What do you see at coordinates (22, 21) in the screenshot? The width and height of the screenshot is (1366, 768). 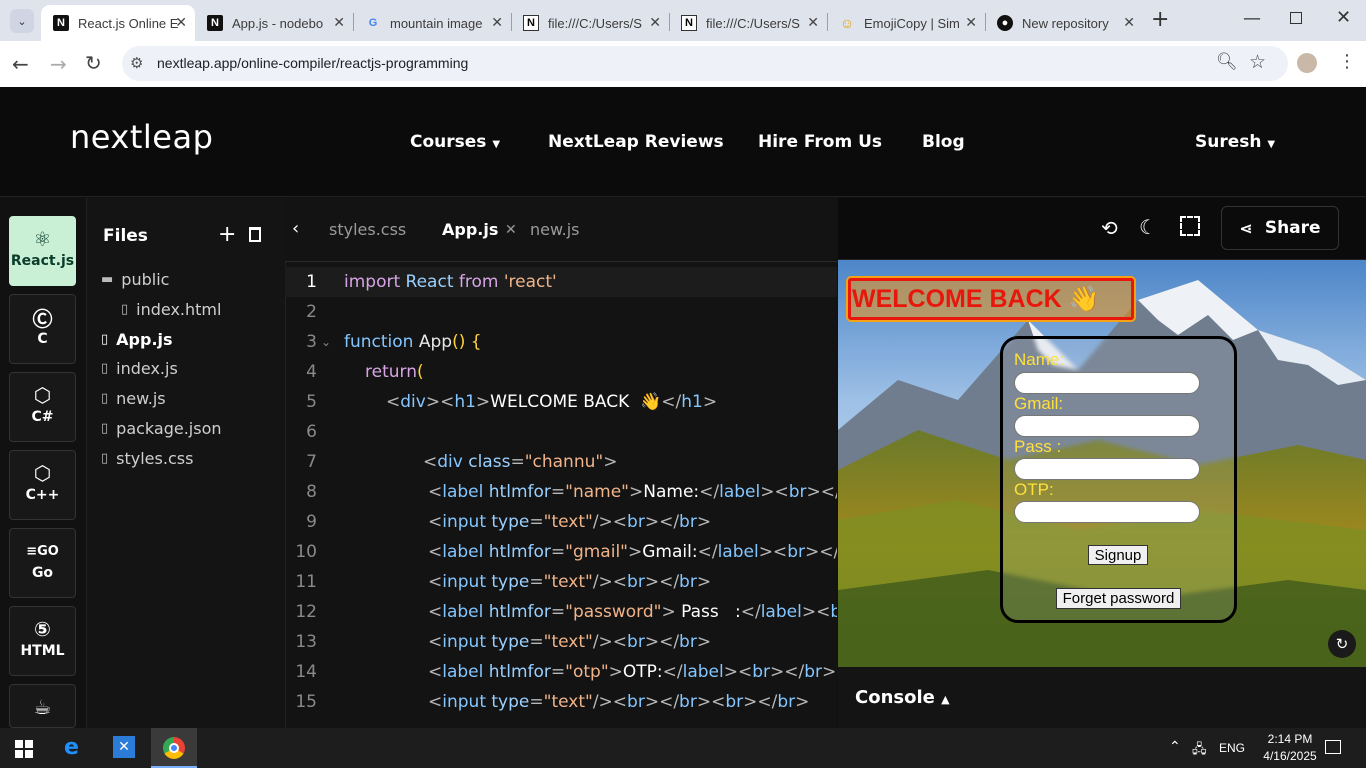 I see `tab-search-icon: ⌄` at bounding box center [22, 21].